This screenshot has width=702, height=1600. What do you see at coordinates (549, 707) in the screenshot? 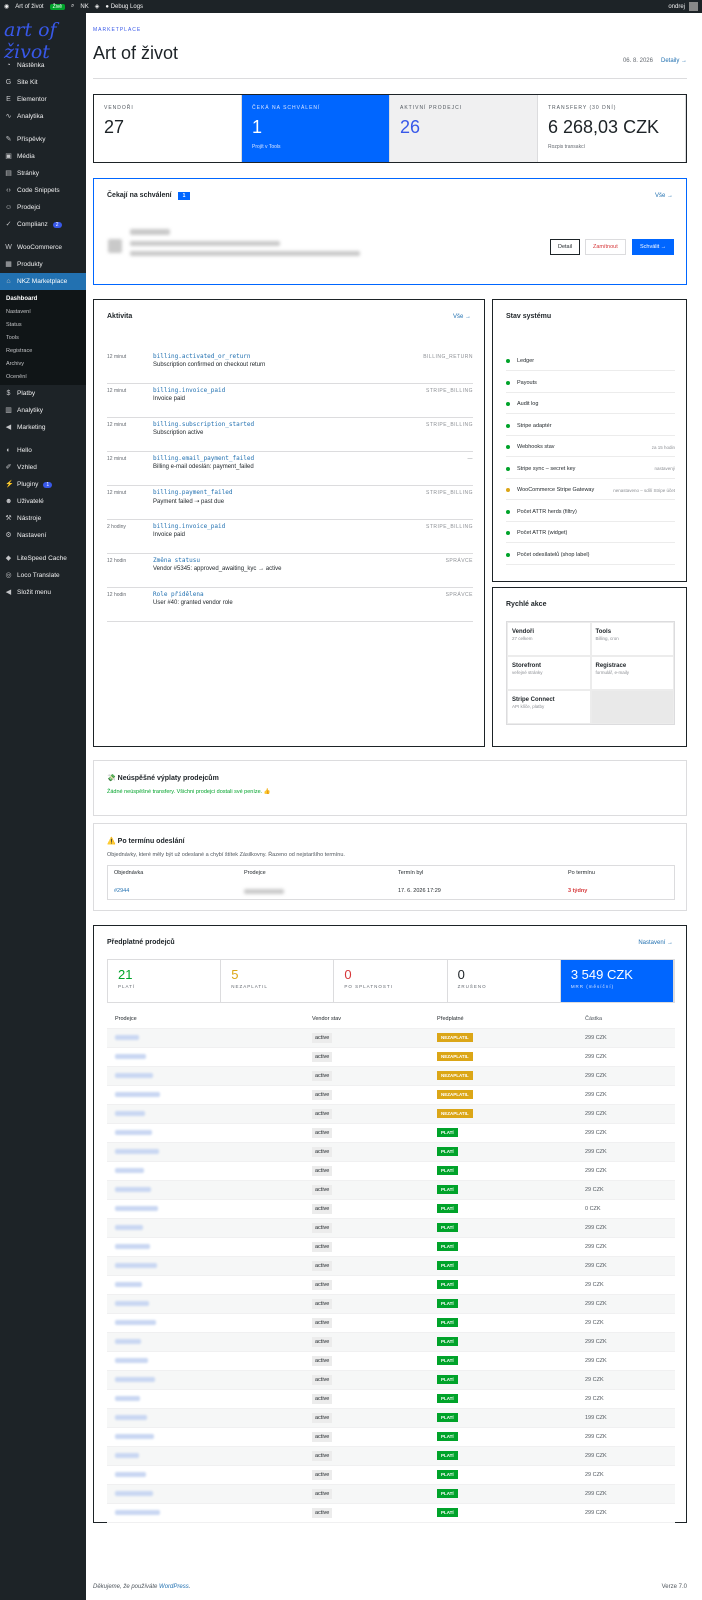
I see `quick-action: Stripe Connect API klíče, platby` at bounding box center [549, 707].